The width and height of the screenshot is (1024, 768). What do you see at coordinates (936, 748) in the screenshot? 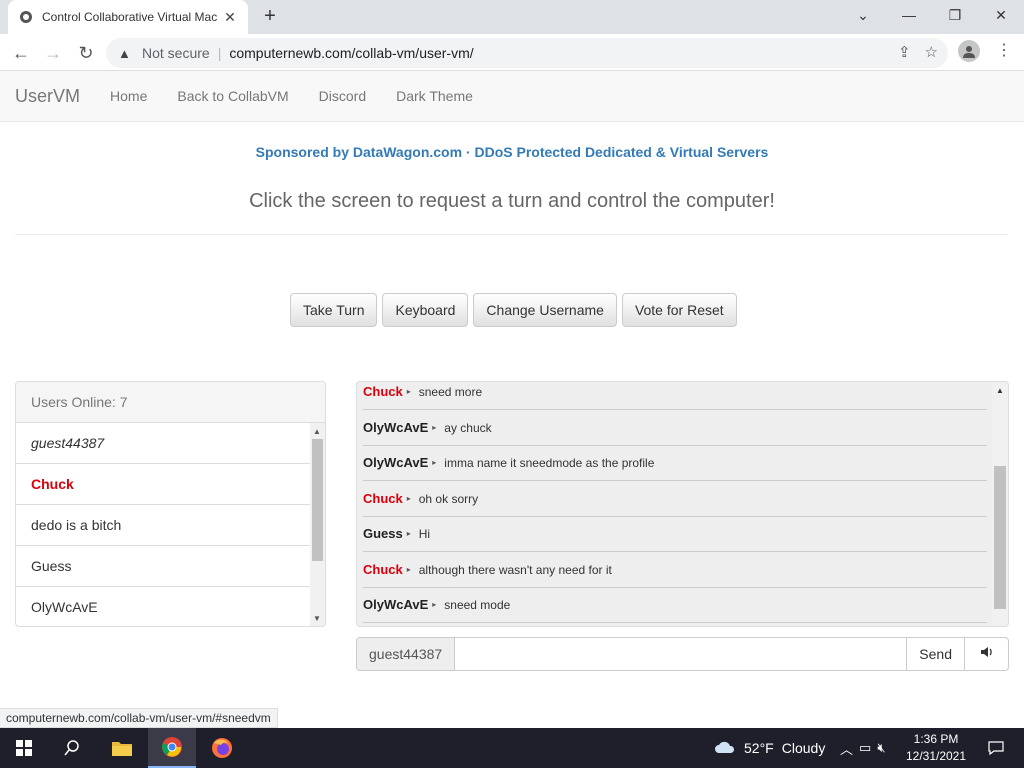
I see `taskbar-clock: 1:36 PM 12/31/2021` at bounding box center [936, 748].